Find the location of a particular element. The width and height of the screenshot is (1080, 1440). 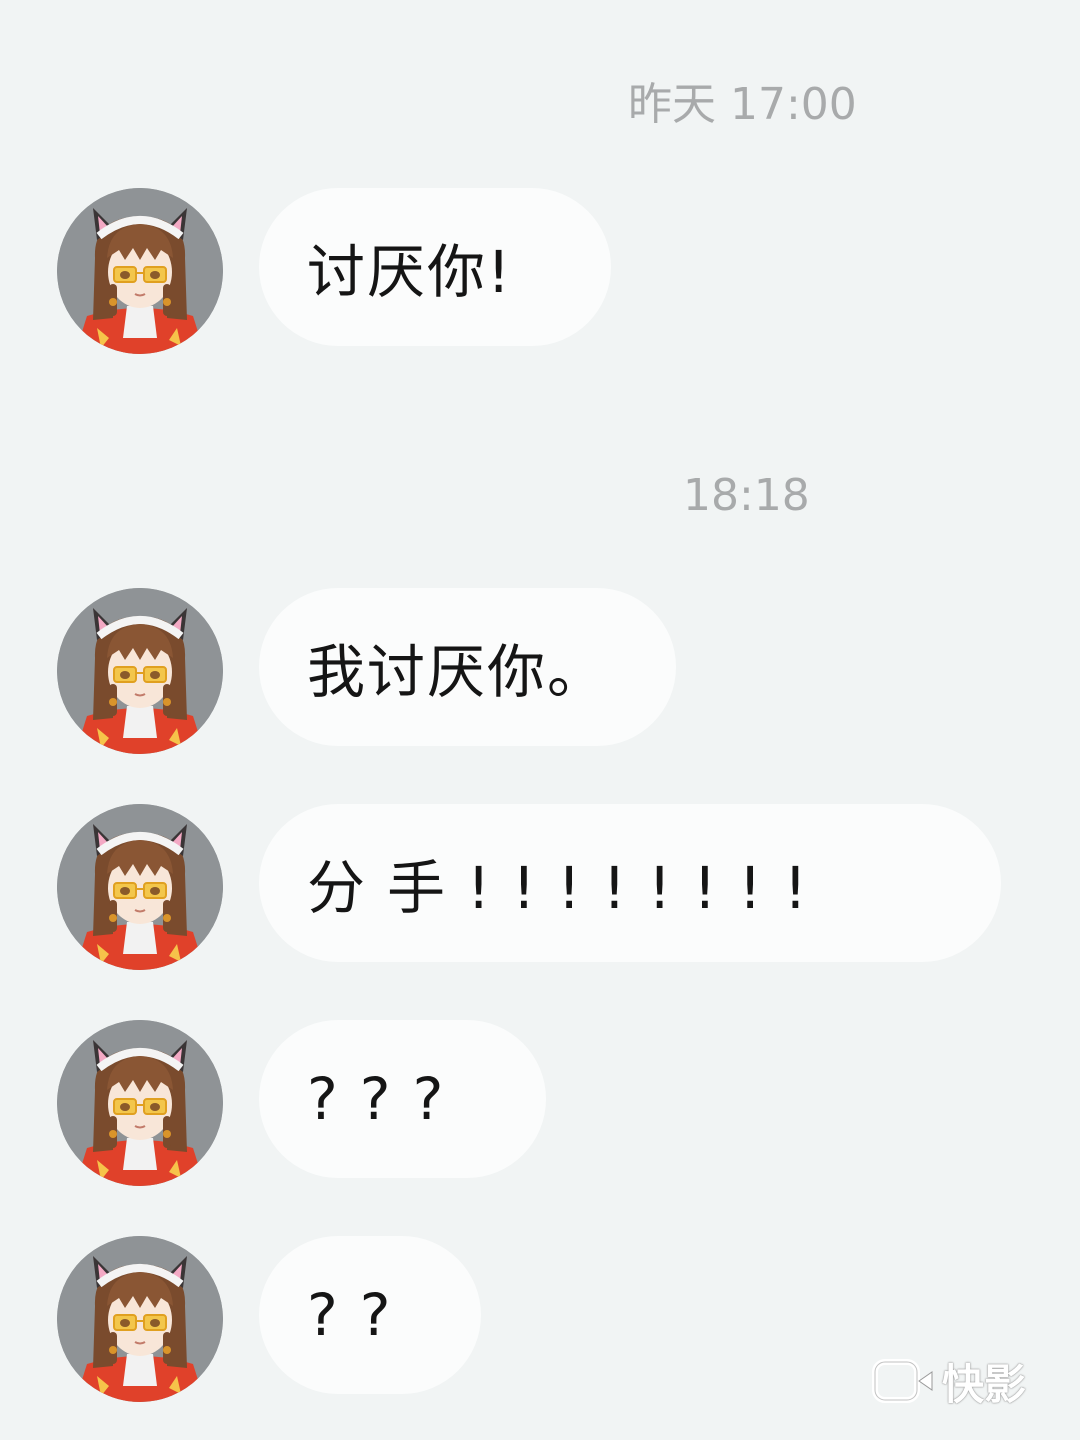

video-camera-icon is located at coordinates (902, 1381).